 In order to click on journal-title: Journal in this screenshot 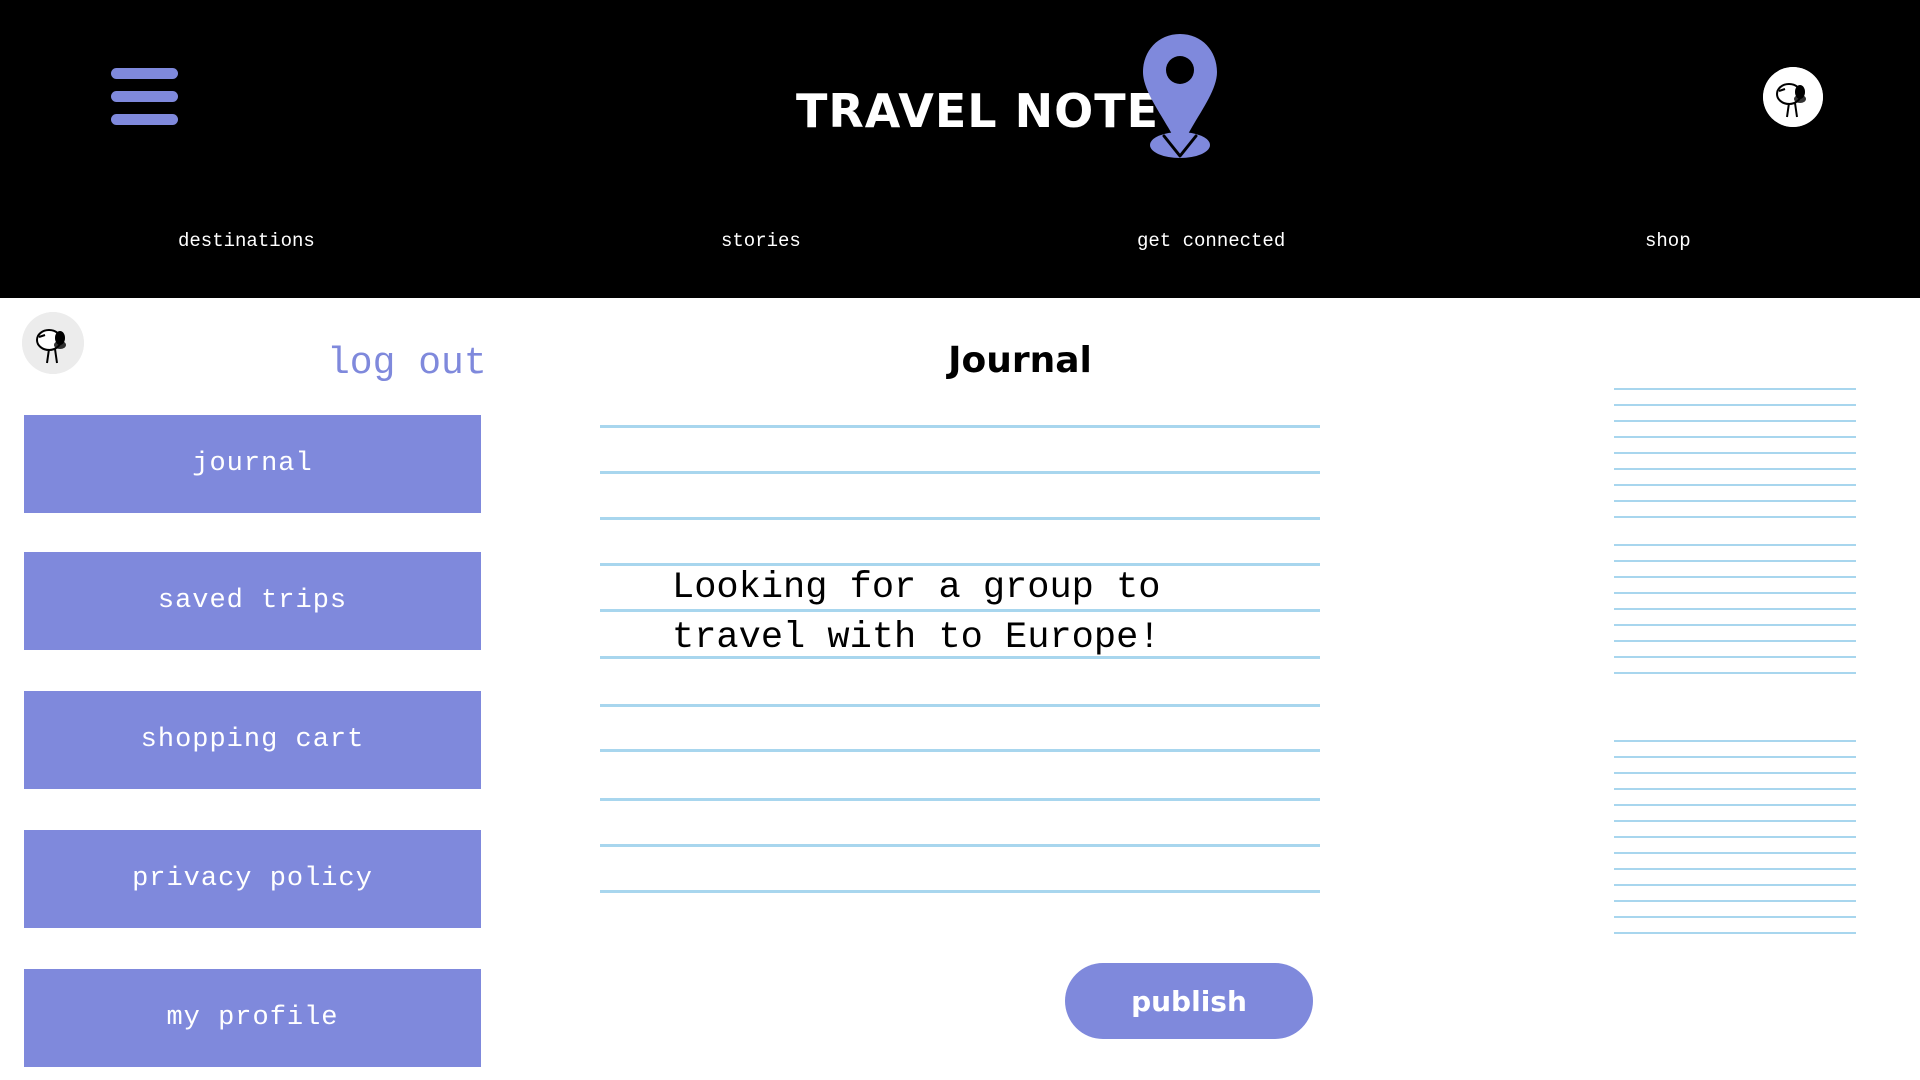, I will do `click(1020, 360)`.